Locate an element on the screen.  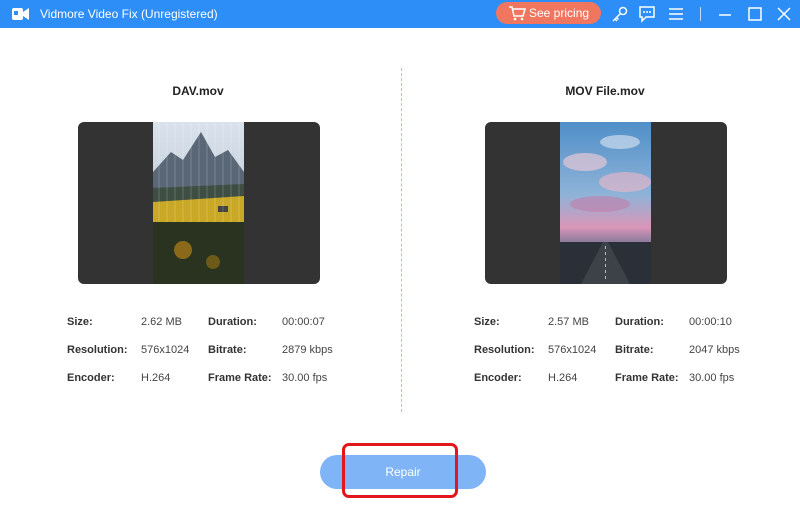
see-pricing-button: See pricing is located at coordinates (548, 13).